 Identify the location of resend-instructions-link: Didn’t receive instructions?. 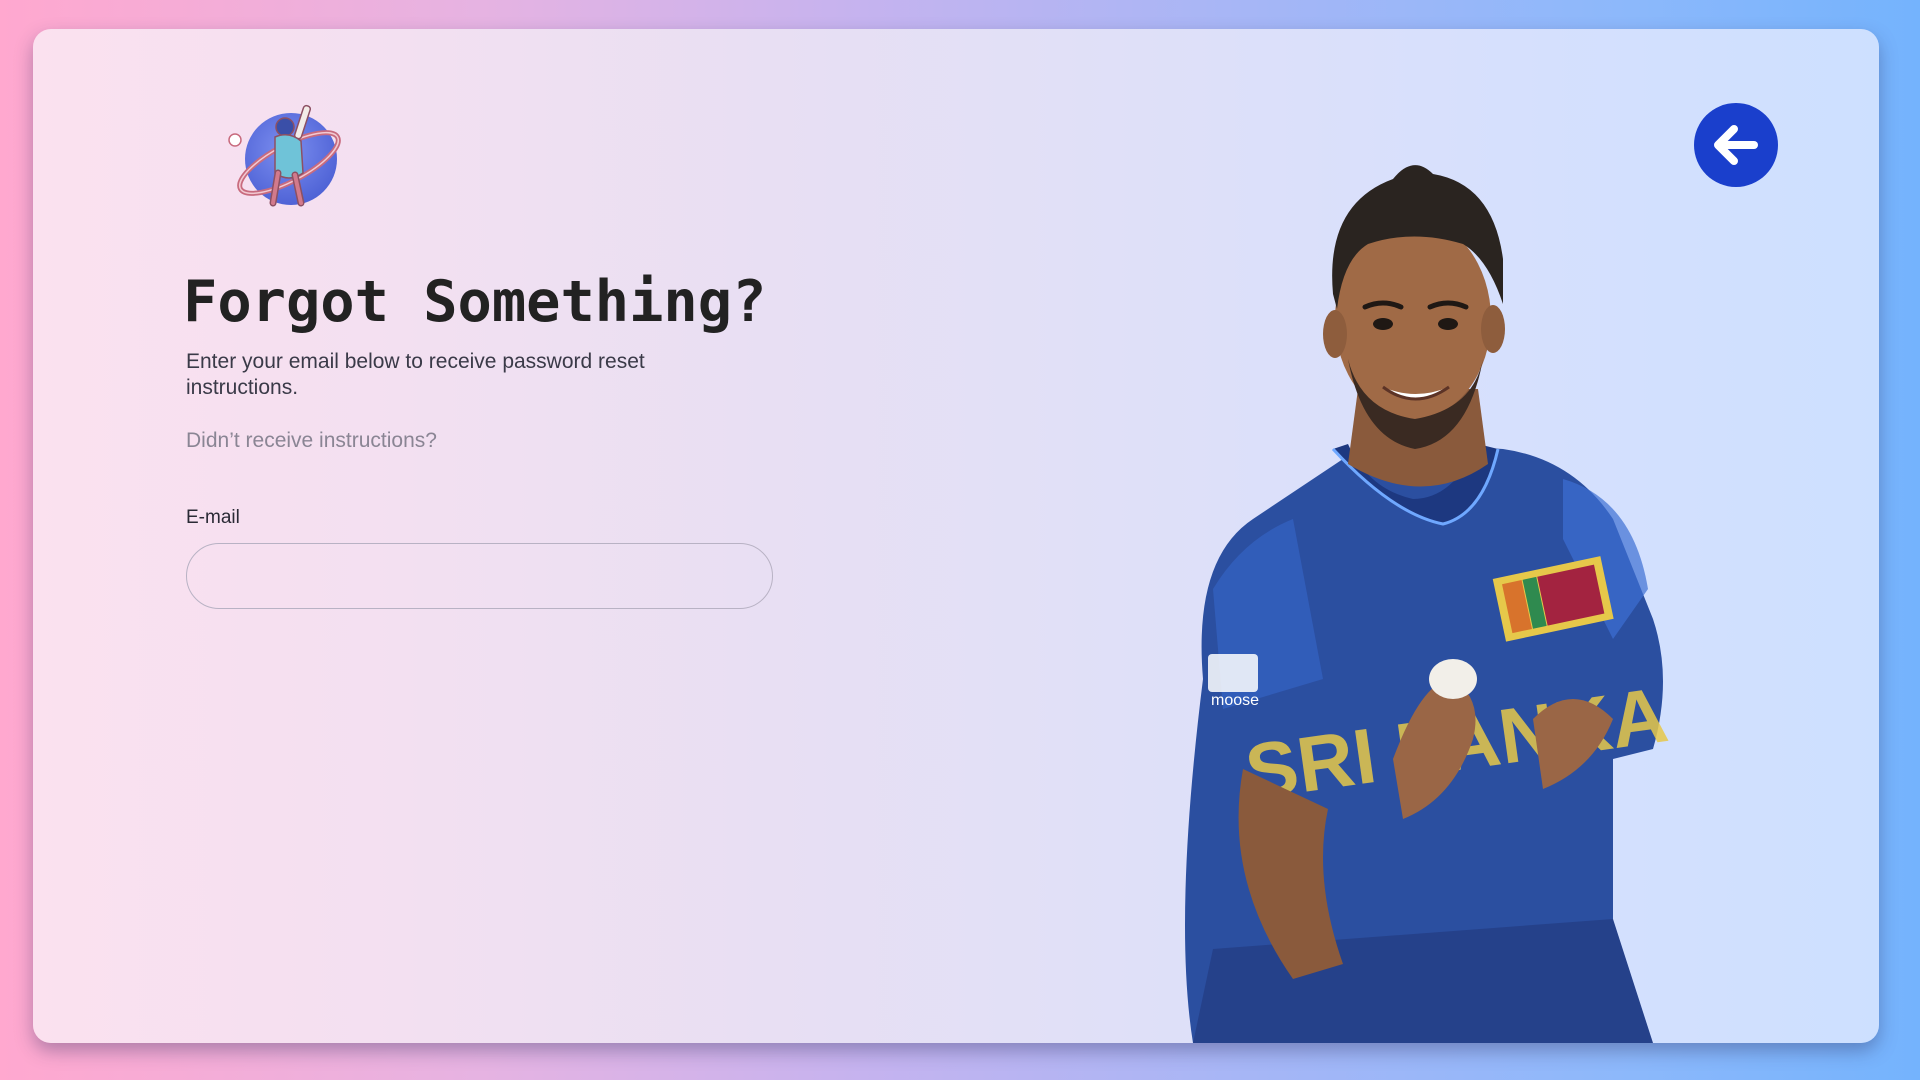
(311, 441).